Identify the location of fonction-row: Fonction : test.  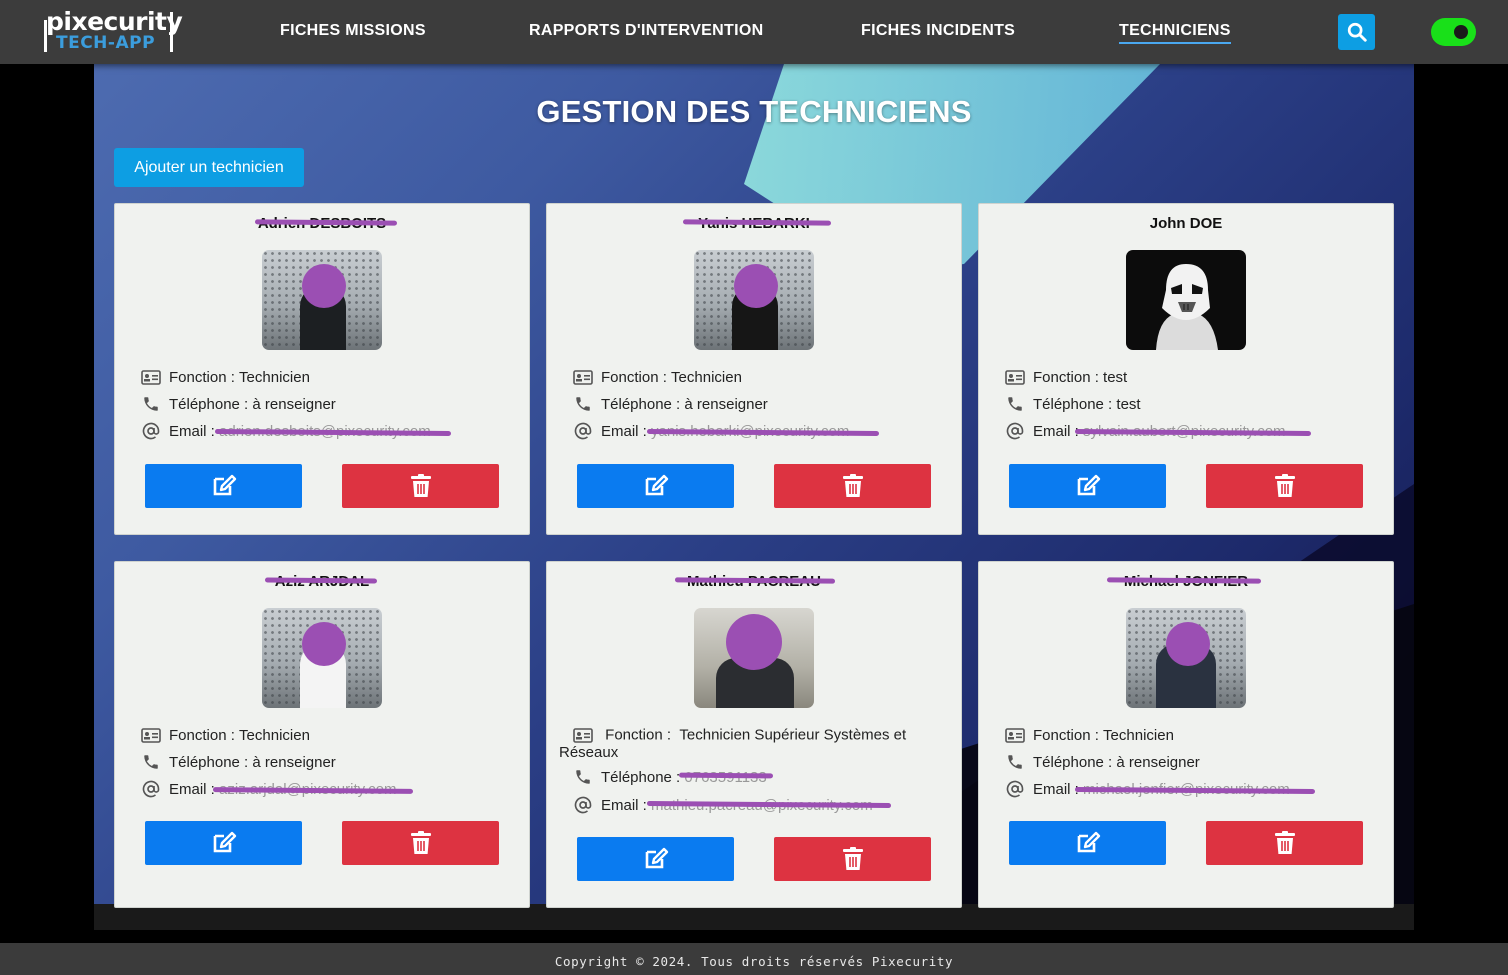
(1066, 377).